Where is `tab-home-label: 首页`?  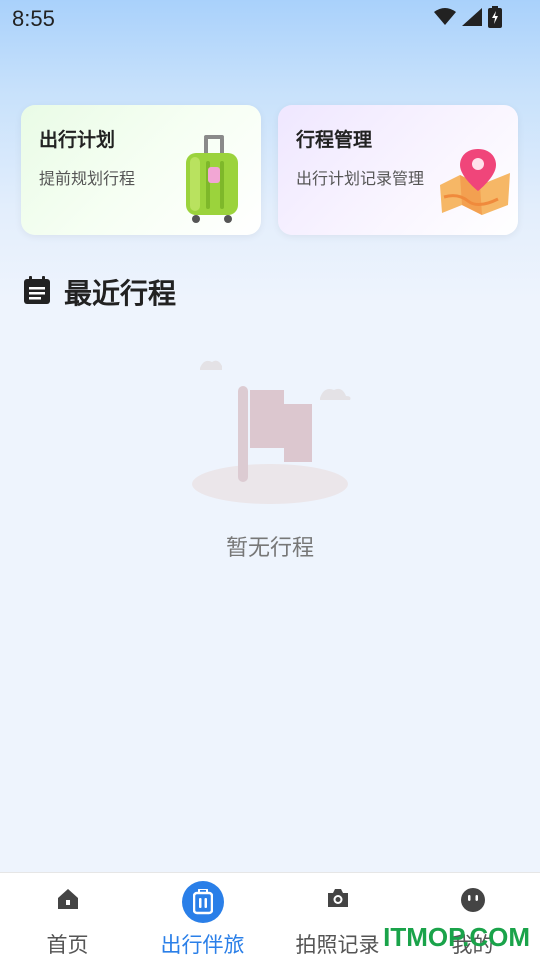
tab-home-label: 首页 is located at coordinates (67, 945).